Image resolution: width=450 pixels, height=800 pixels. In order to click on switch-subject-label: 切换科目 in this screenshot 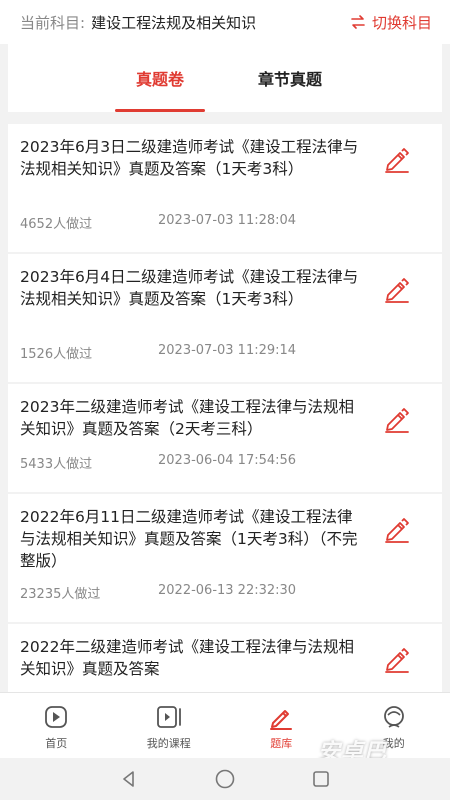, I will do `click(401, 22)`.